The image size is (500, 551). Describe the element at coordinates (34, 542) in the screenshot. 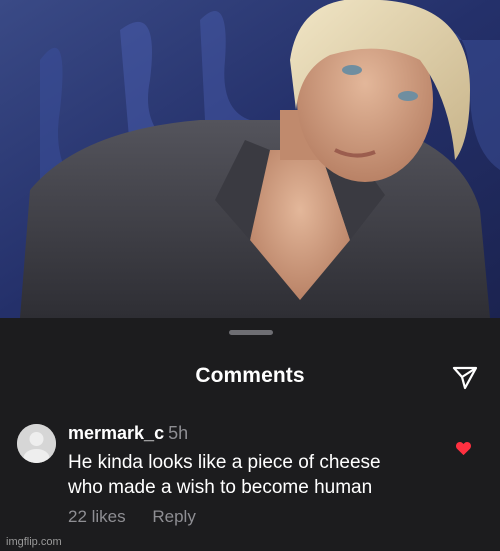

I see `imgflip-watermark: imgflip.com` at that location.